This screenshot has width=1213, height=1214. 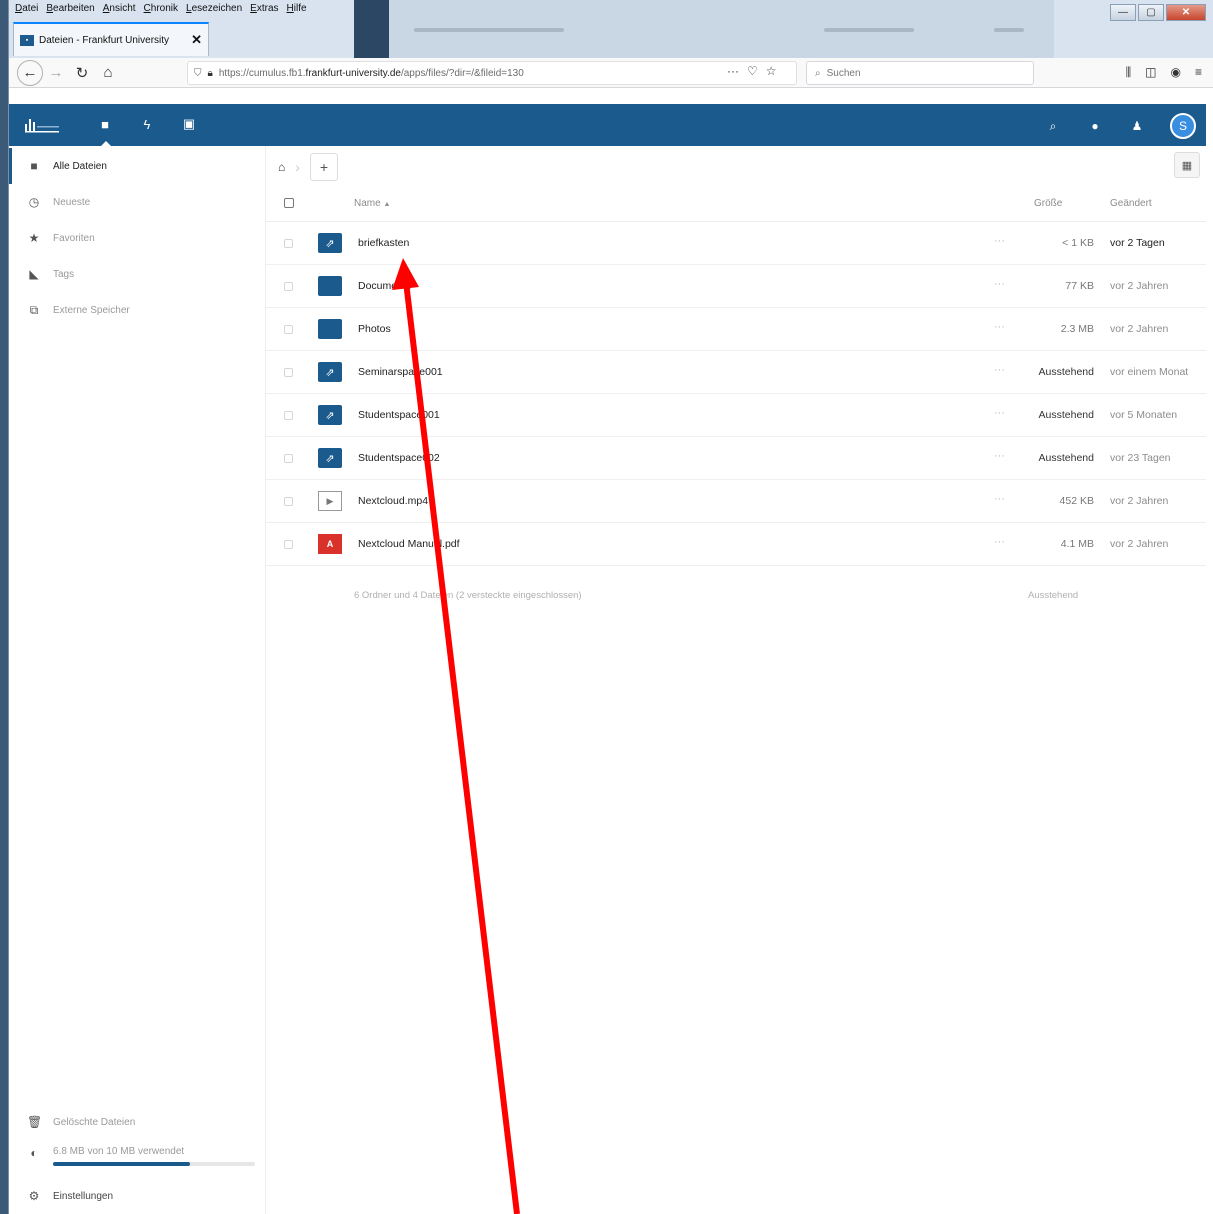 I want to click on avatar: S, so click(x=1183, y=126).